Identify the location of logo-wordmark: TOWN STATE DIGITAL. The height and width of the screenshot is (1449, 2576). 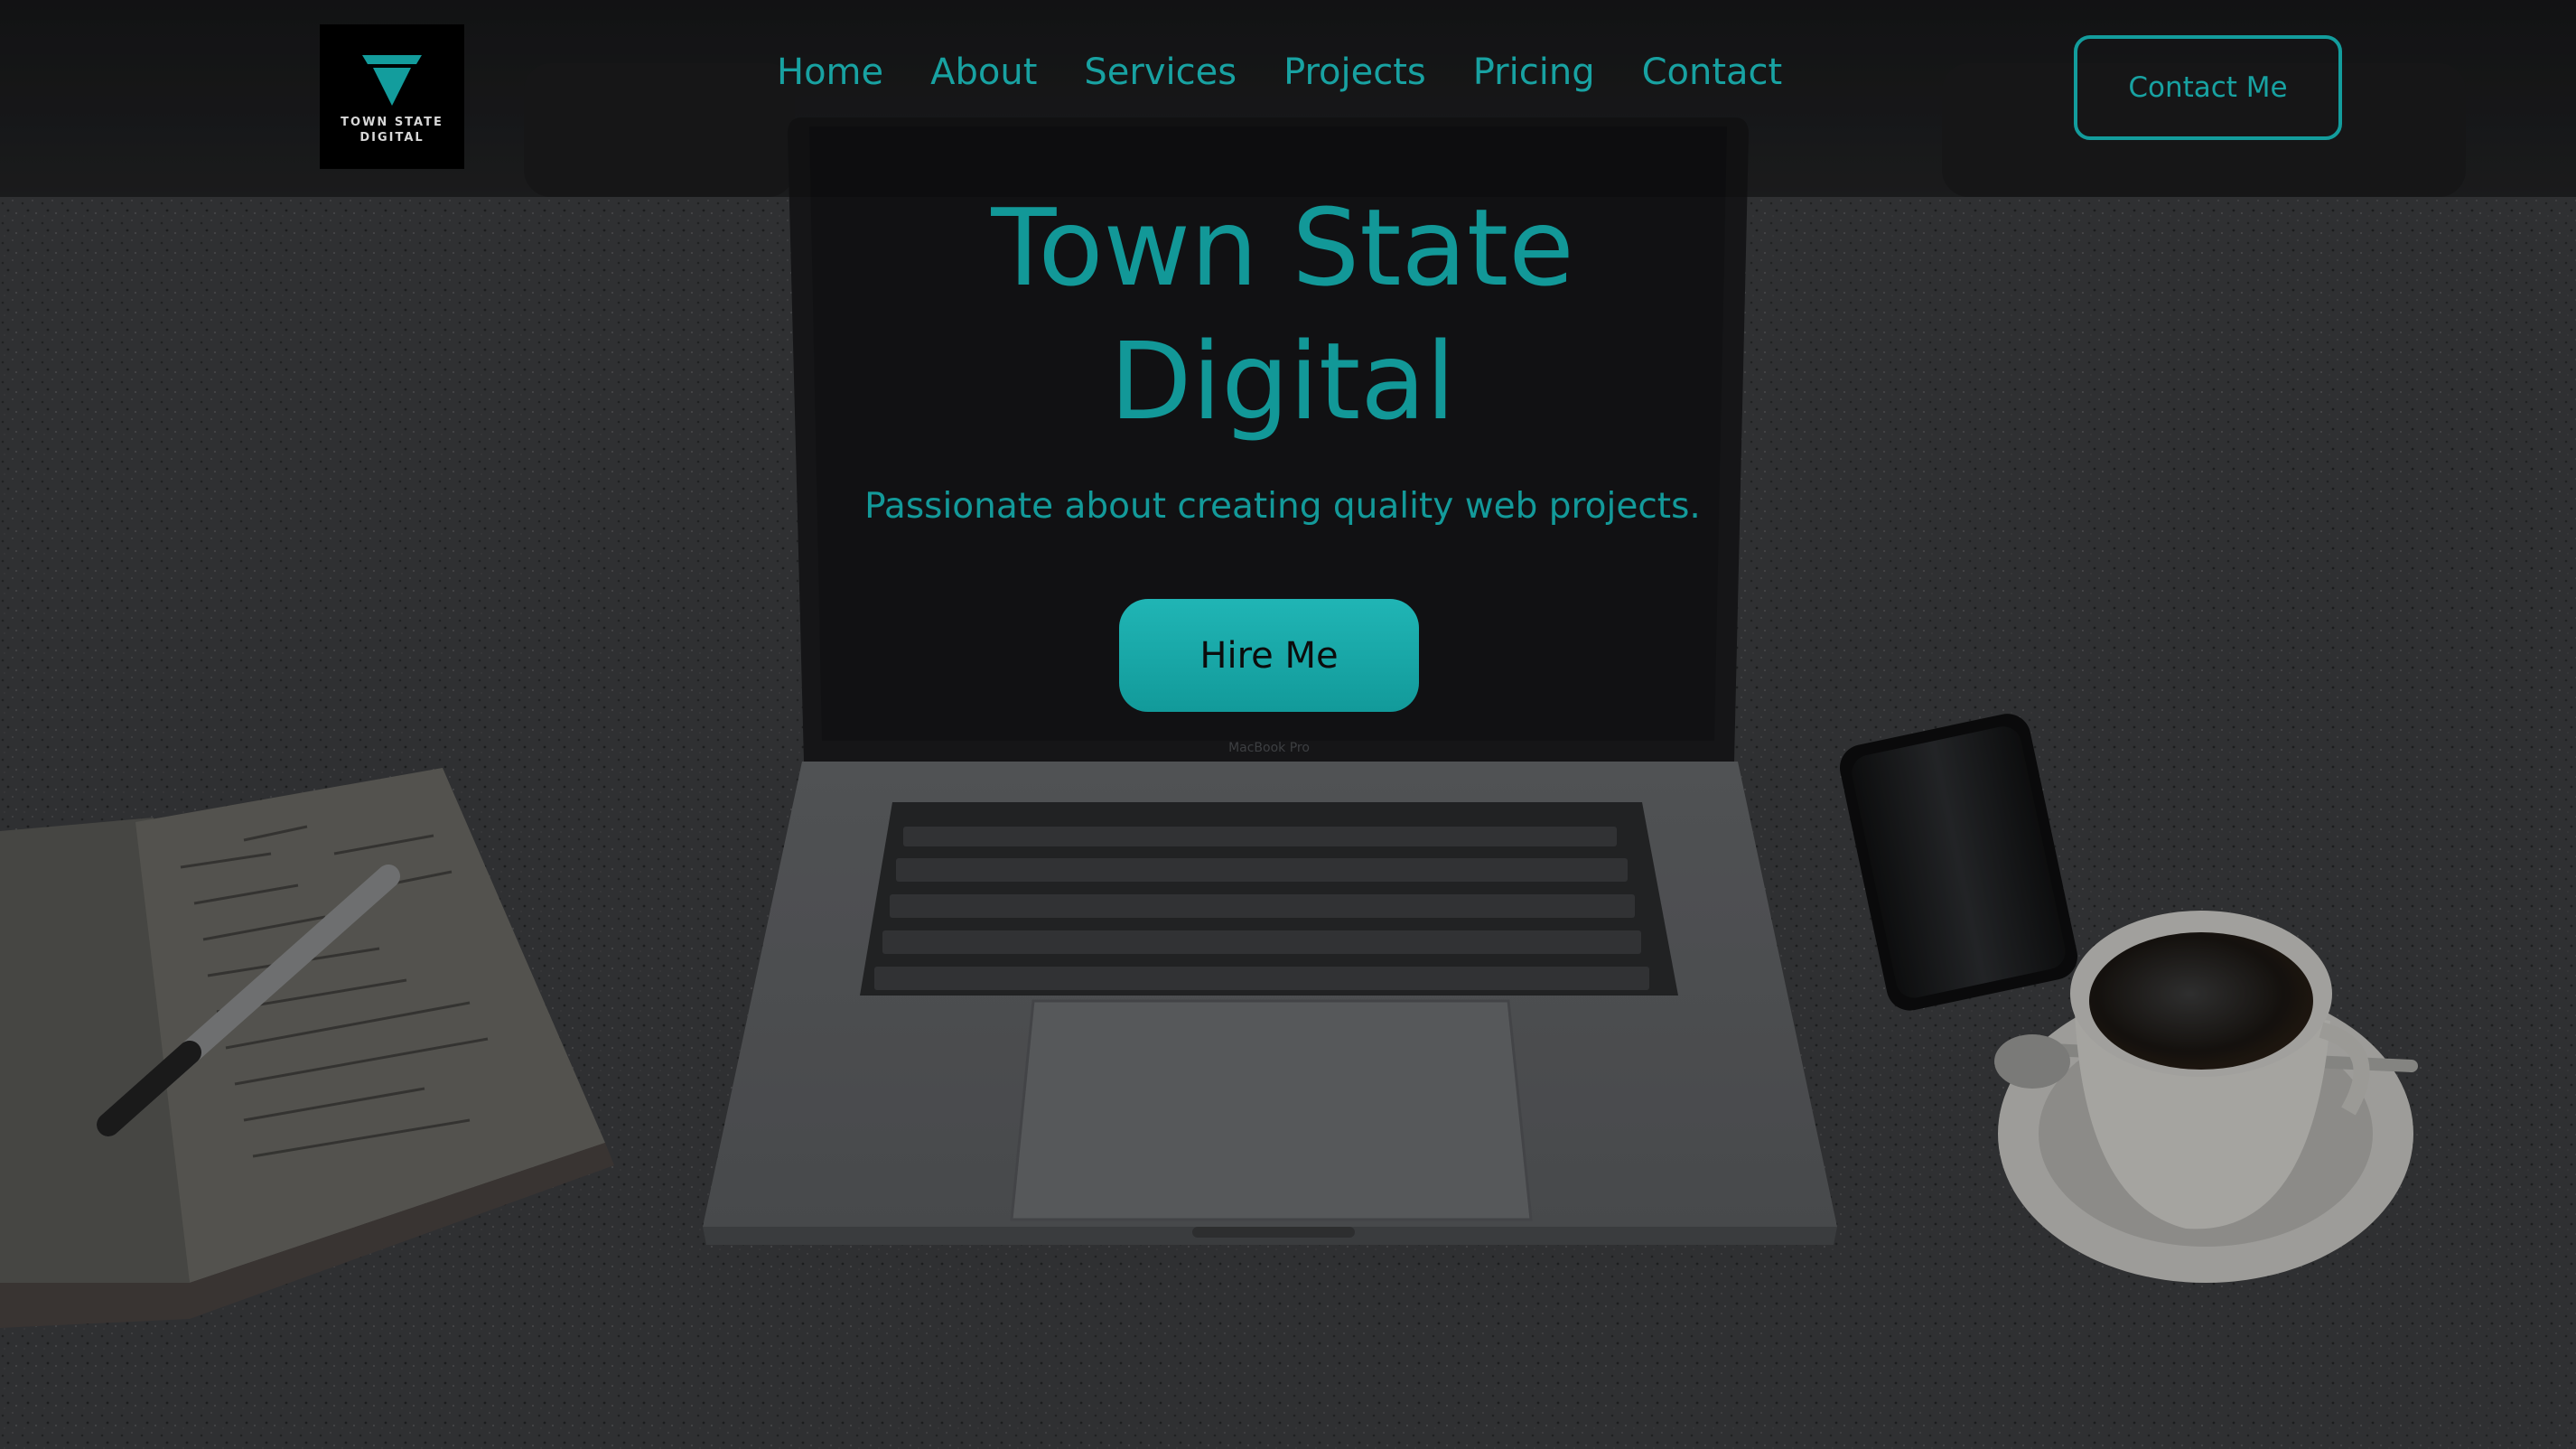
(392, 130).